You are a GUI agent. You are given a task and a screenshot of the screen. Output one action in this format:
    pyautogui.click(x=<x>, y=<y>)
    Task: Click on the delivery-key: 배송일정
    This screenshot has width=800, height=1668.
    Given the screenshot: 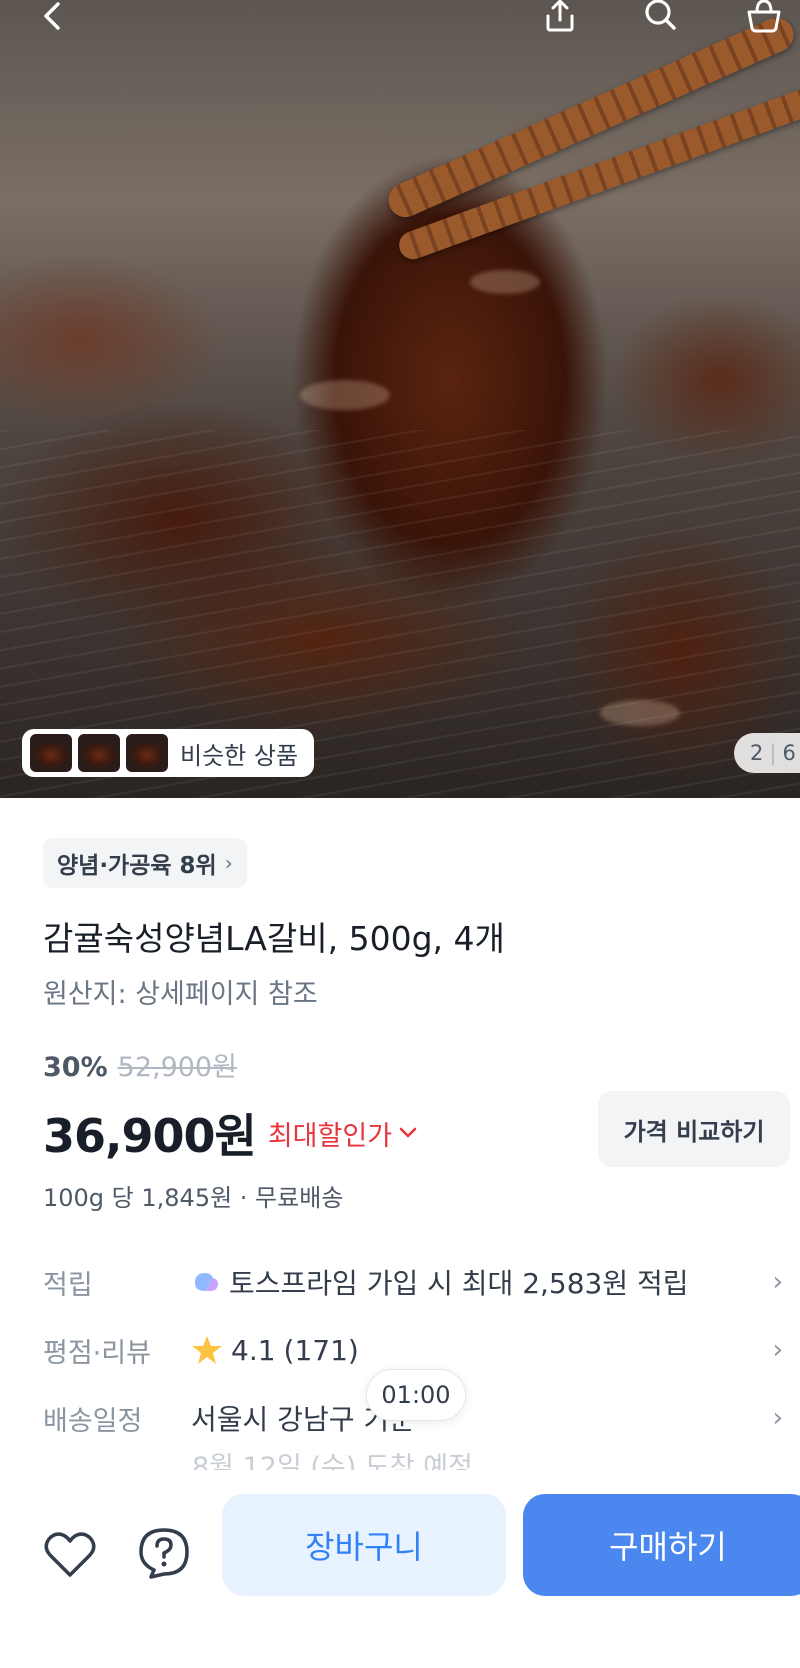 What is the action you would take?
    pyautogui.click(x=93, y=1421)
    